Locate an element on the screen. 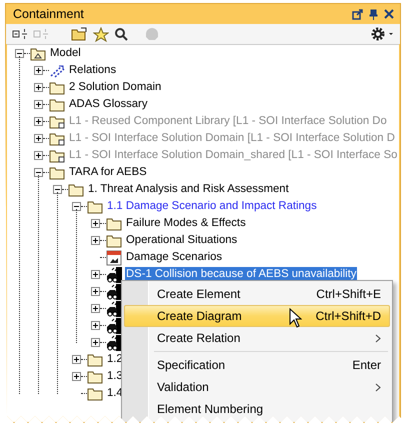 The height and width of the screenshot is (424, 408). menu-item-label: Element Numbering is located at coordinates (210, 409).